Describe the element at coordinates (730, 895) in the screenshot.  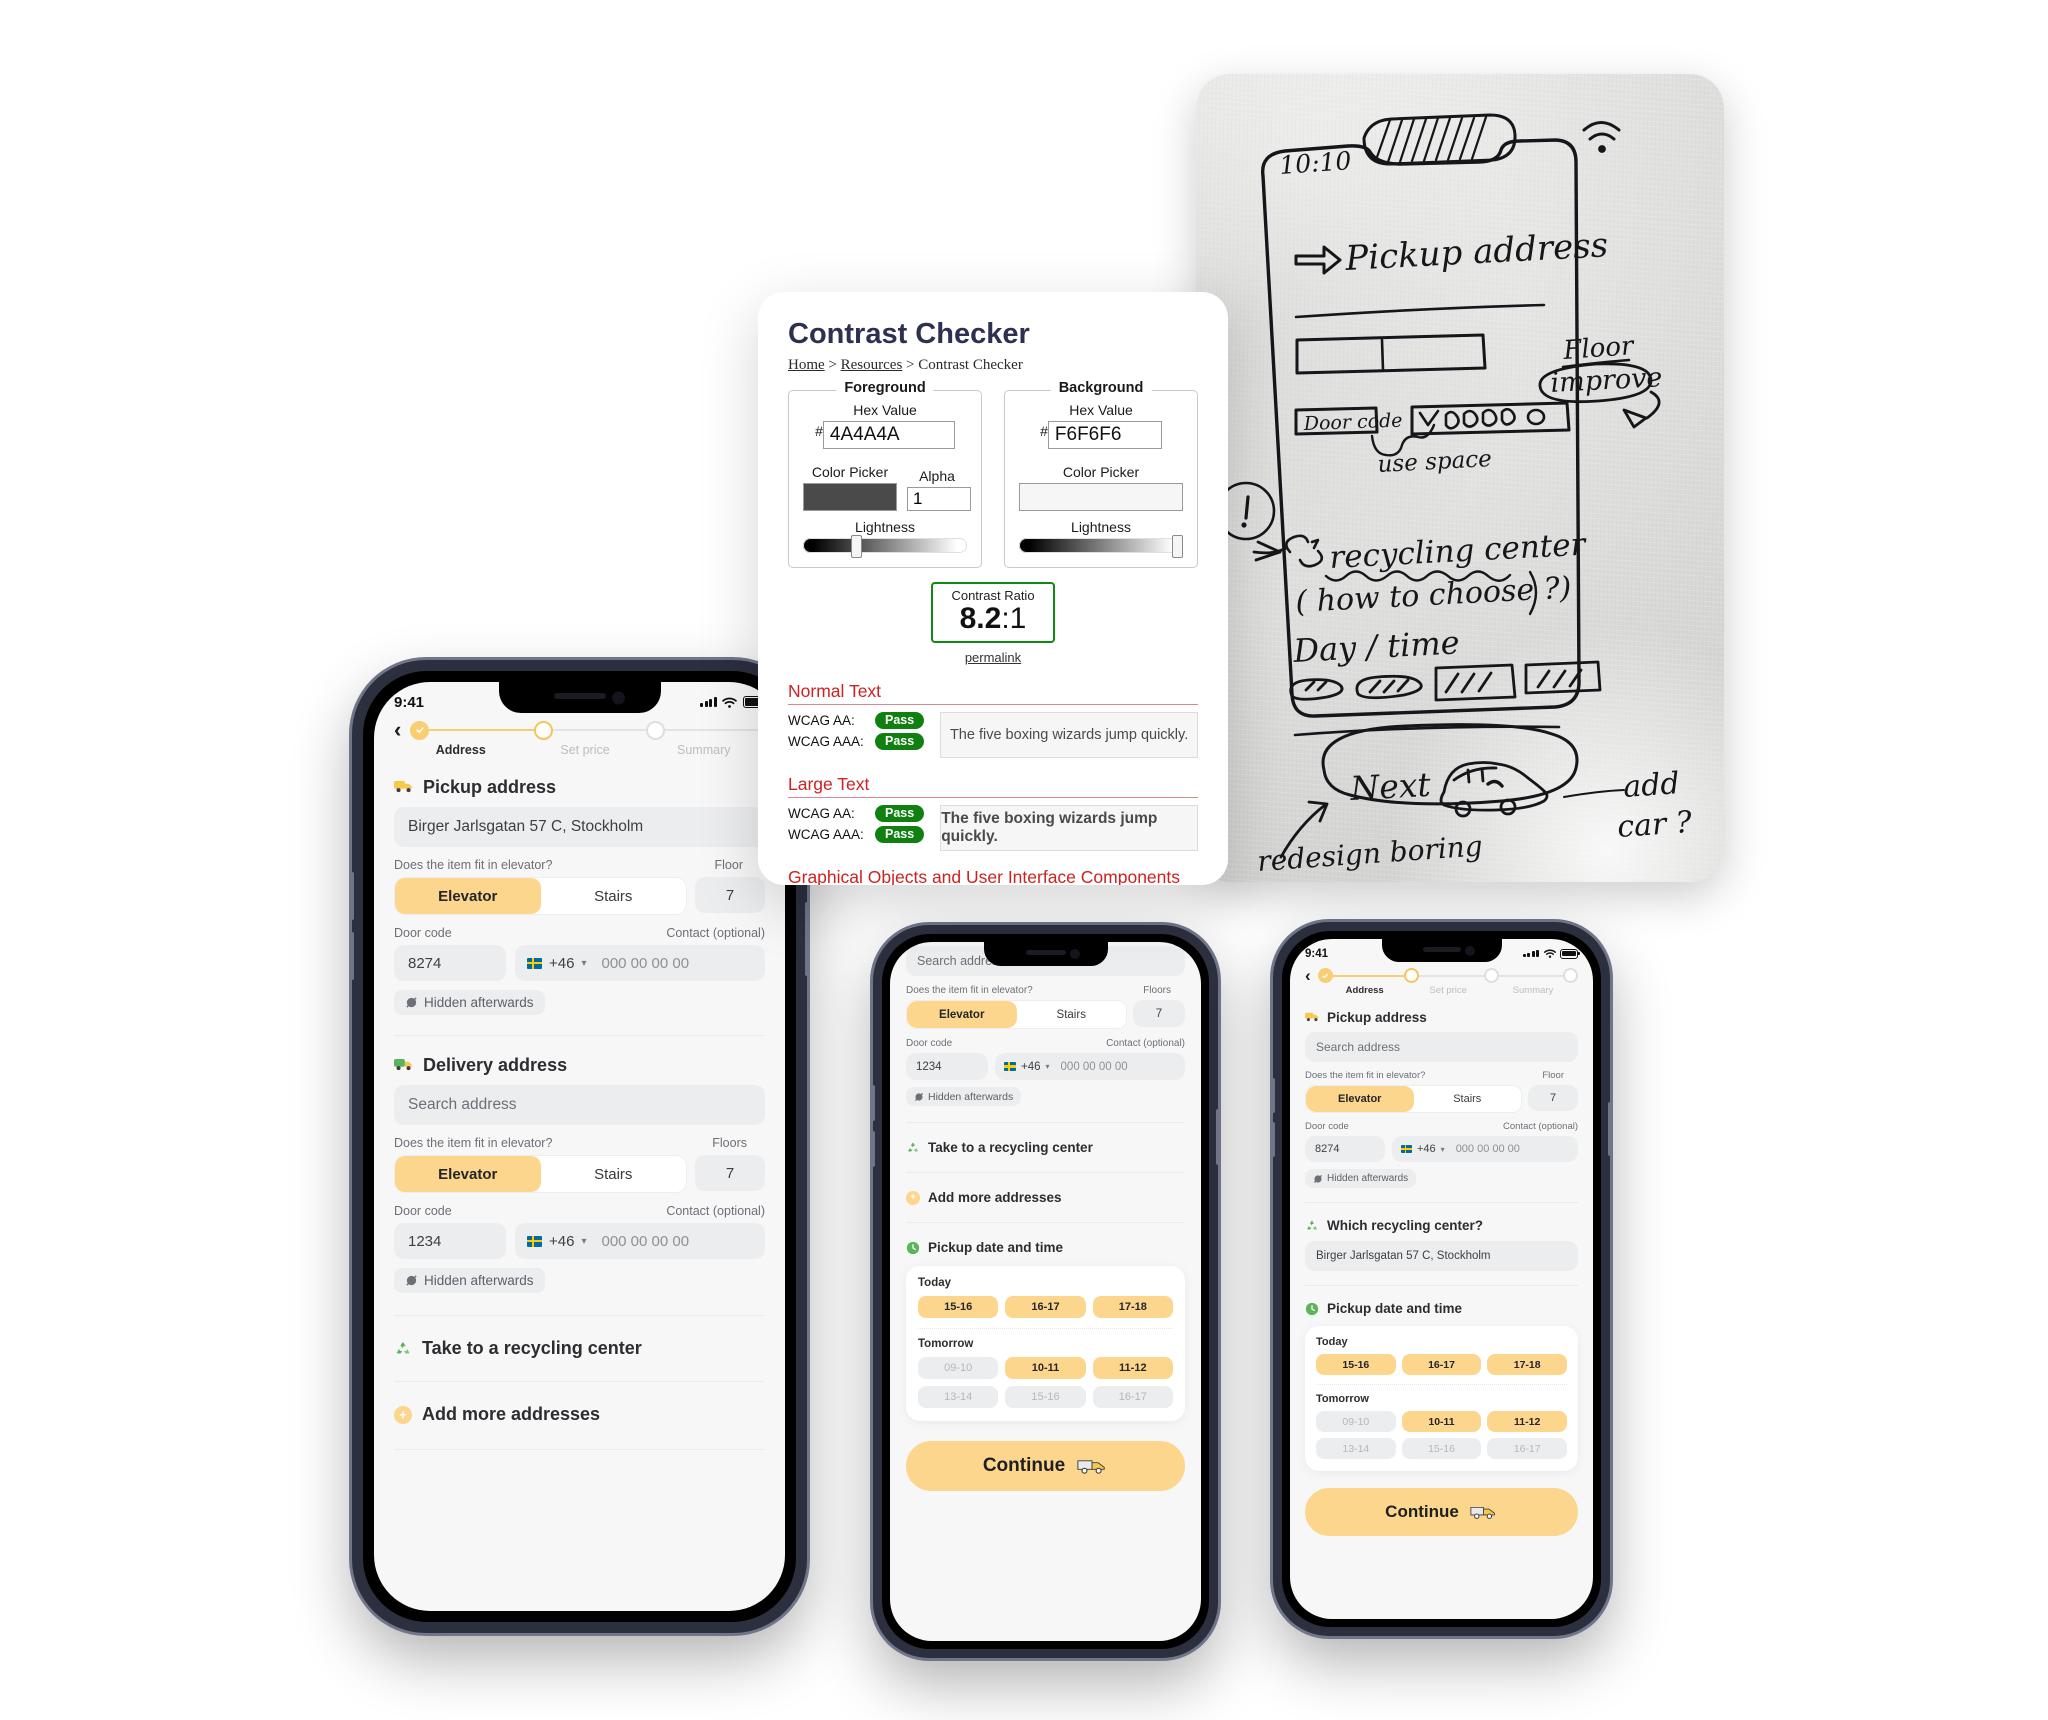
I see `floor-input-pickup: 7` at that location.